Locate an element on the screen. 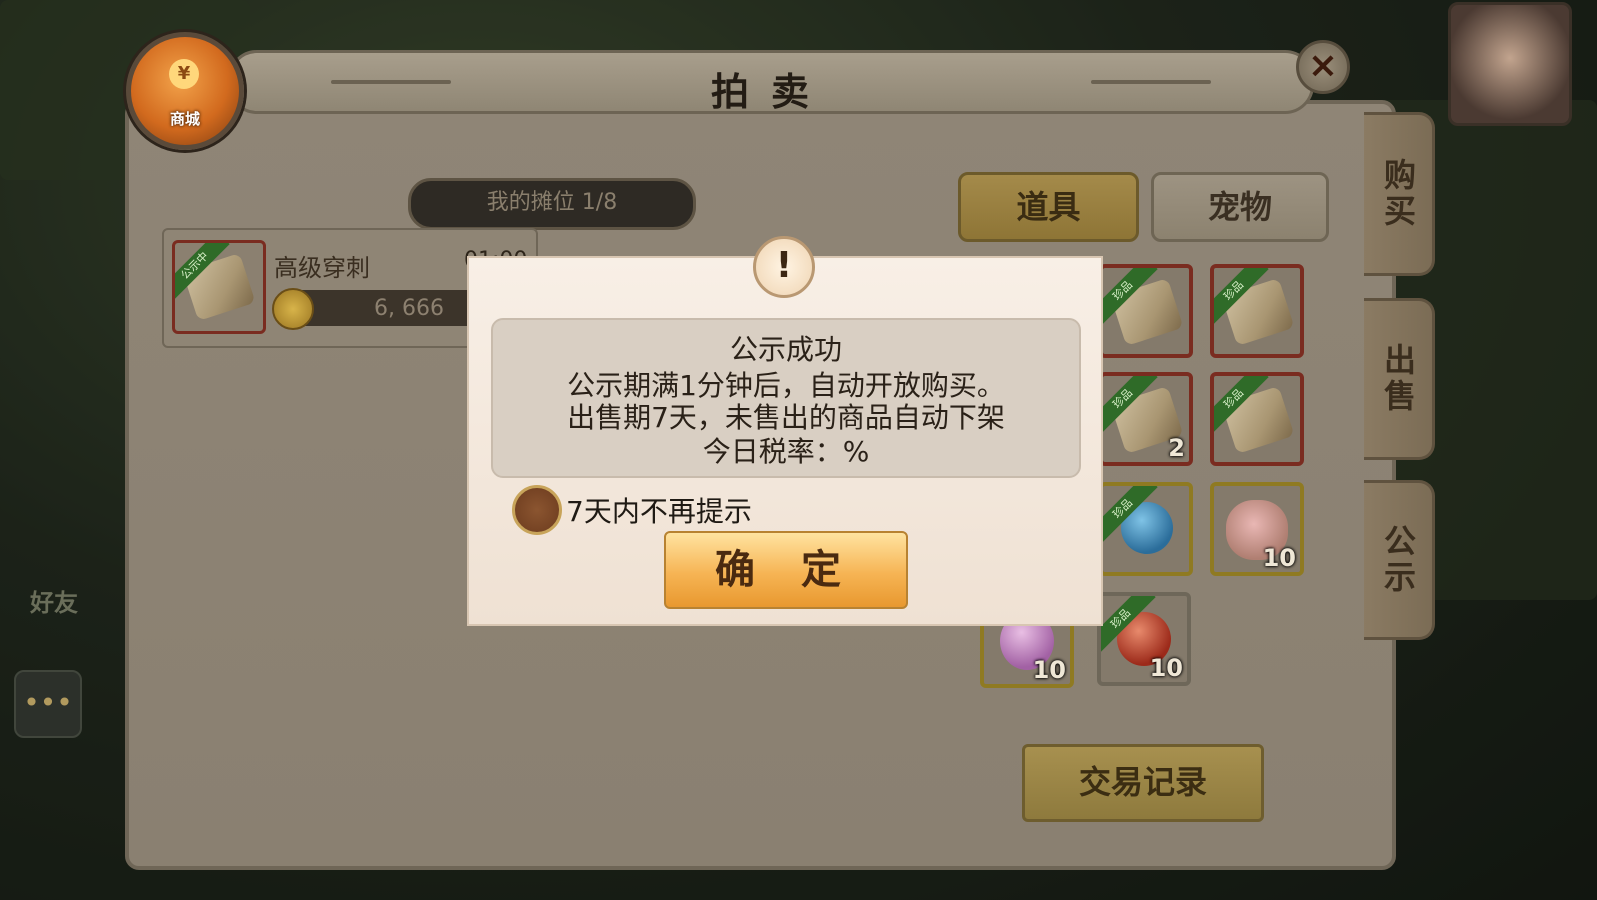  close-button: × is located at coordinates (1323, 67).